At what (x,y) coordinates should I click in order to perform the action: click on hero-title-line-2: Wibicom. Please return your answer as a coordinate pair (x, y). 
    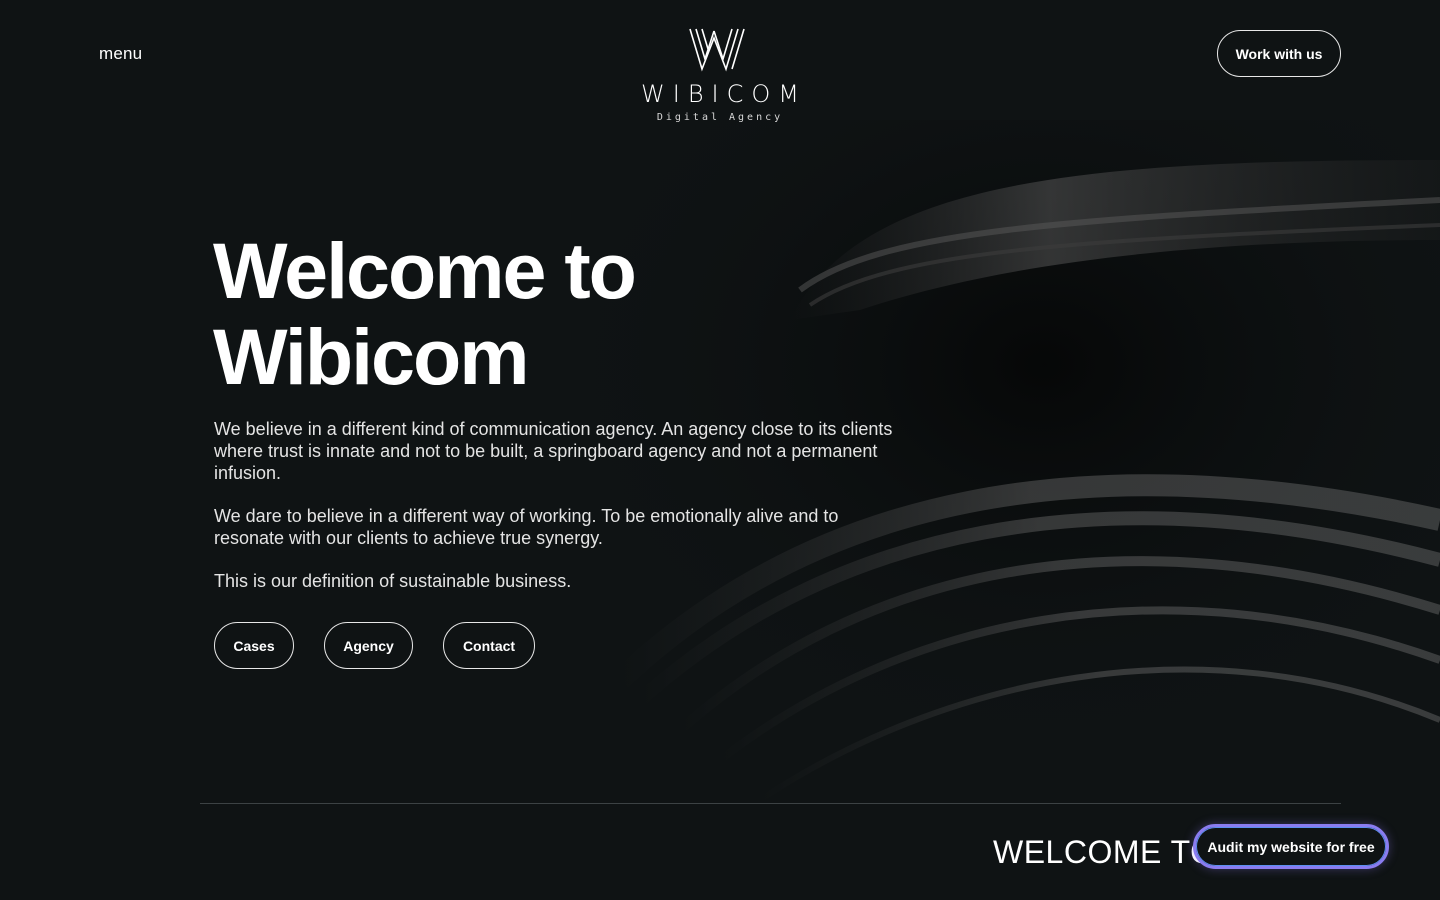
    Looking at the image, I should click on (371, 356).